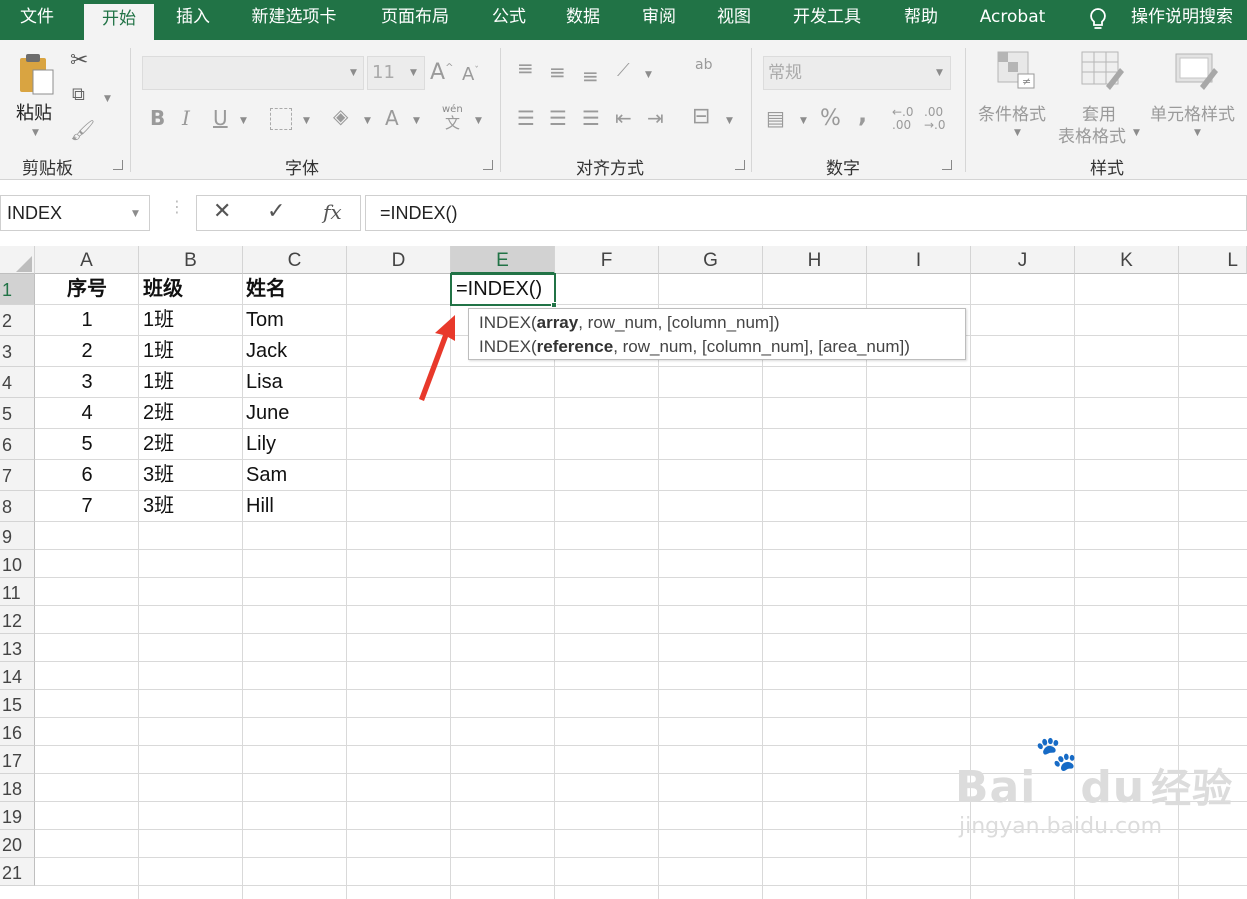  Describe the element at coordinates (17, 620) in the screenshot. I see `row-header: 12` at that location.